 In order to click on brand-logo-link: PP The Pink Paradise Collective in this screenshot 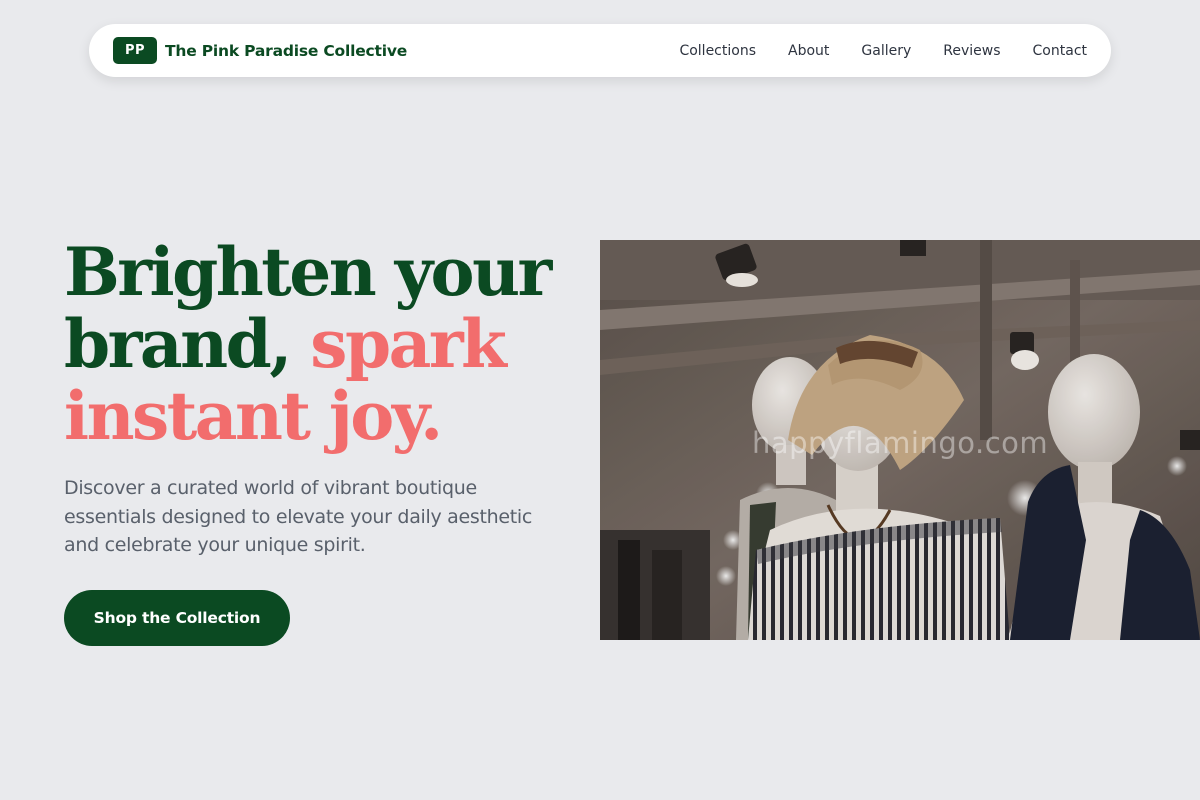, I will do `click(260, 50)`.